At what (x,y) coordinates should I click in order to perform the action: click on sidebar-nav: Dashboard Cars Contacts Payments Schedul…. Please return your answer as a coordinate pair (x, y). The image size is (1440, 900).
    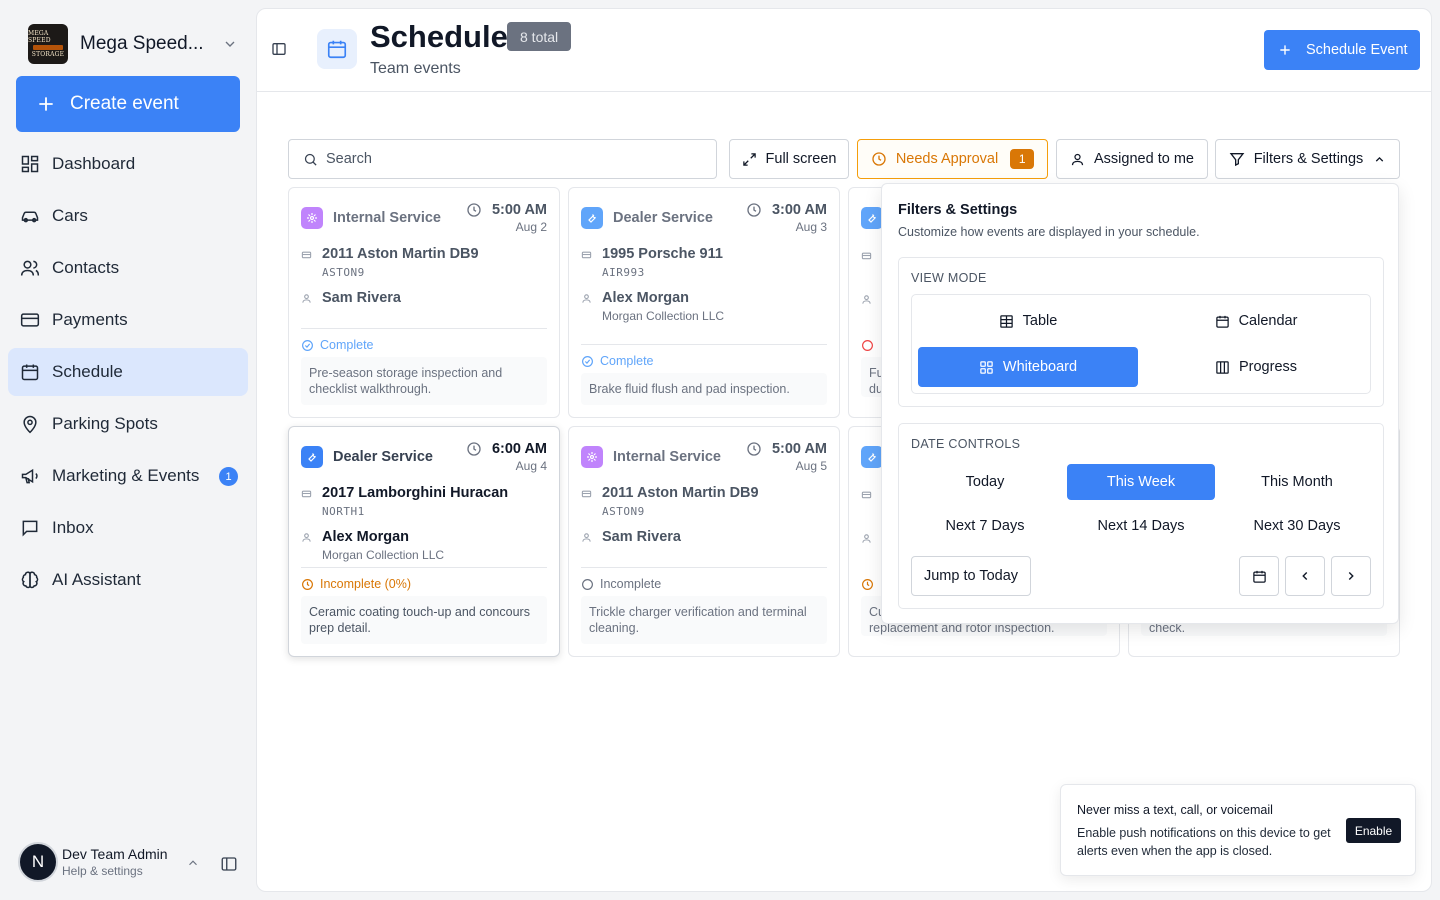
    Looking at the image, I should click on (128, 374).